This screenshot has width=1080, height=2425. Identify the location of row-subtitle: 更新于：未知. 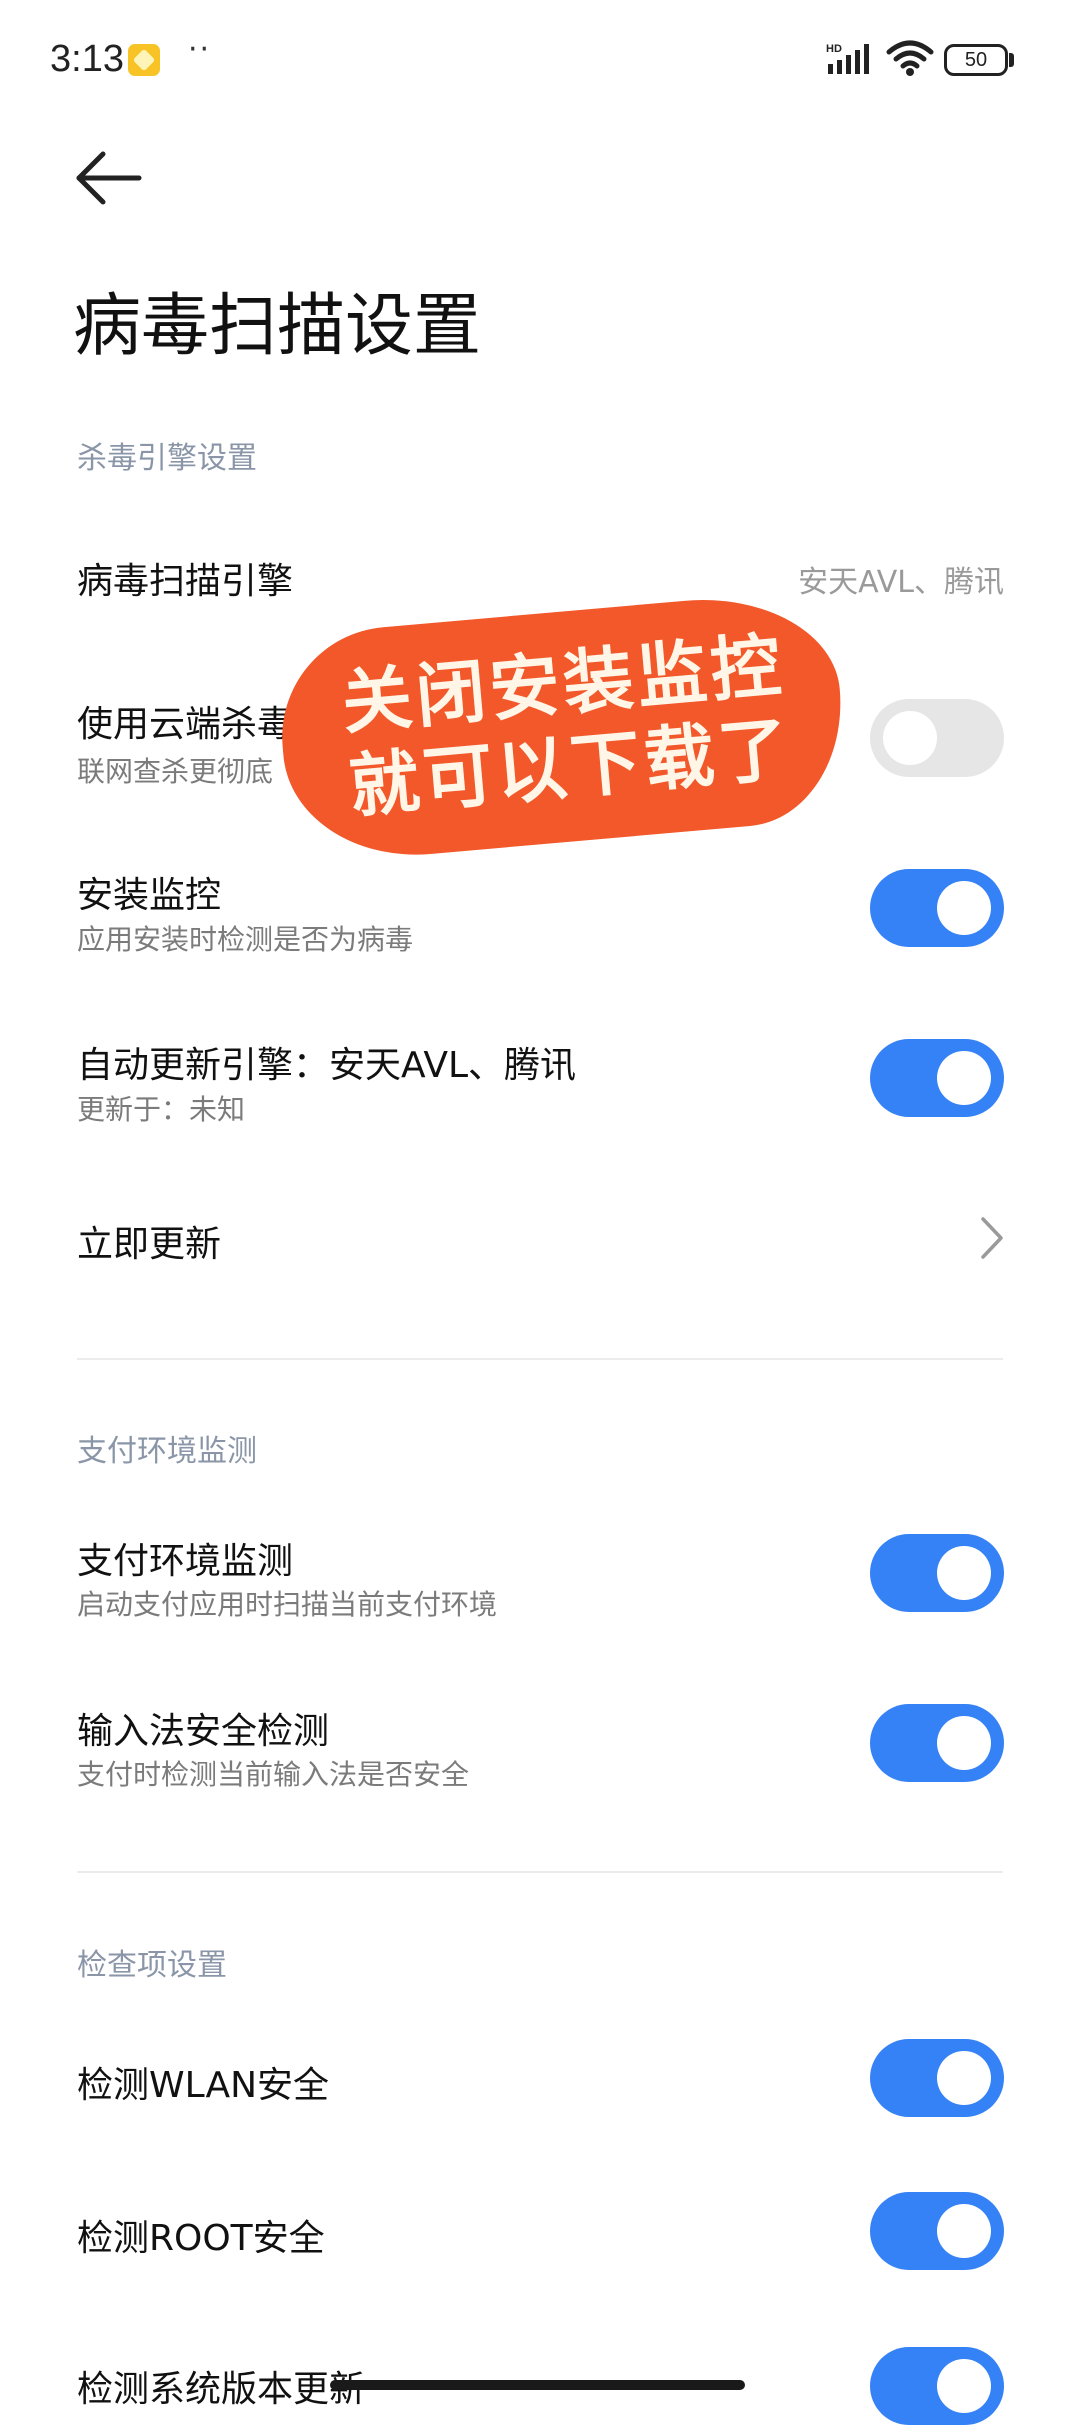
(161, 1109).